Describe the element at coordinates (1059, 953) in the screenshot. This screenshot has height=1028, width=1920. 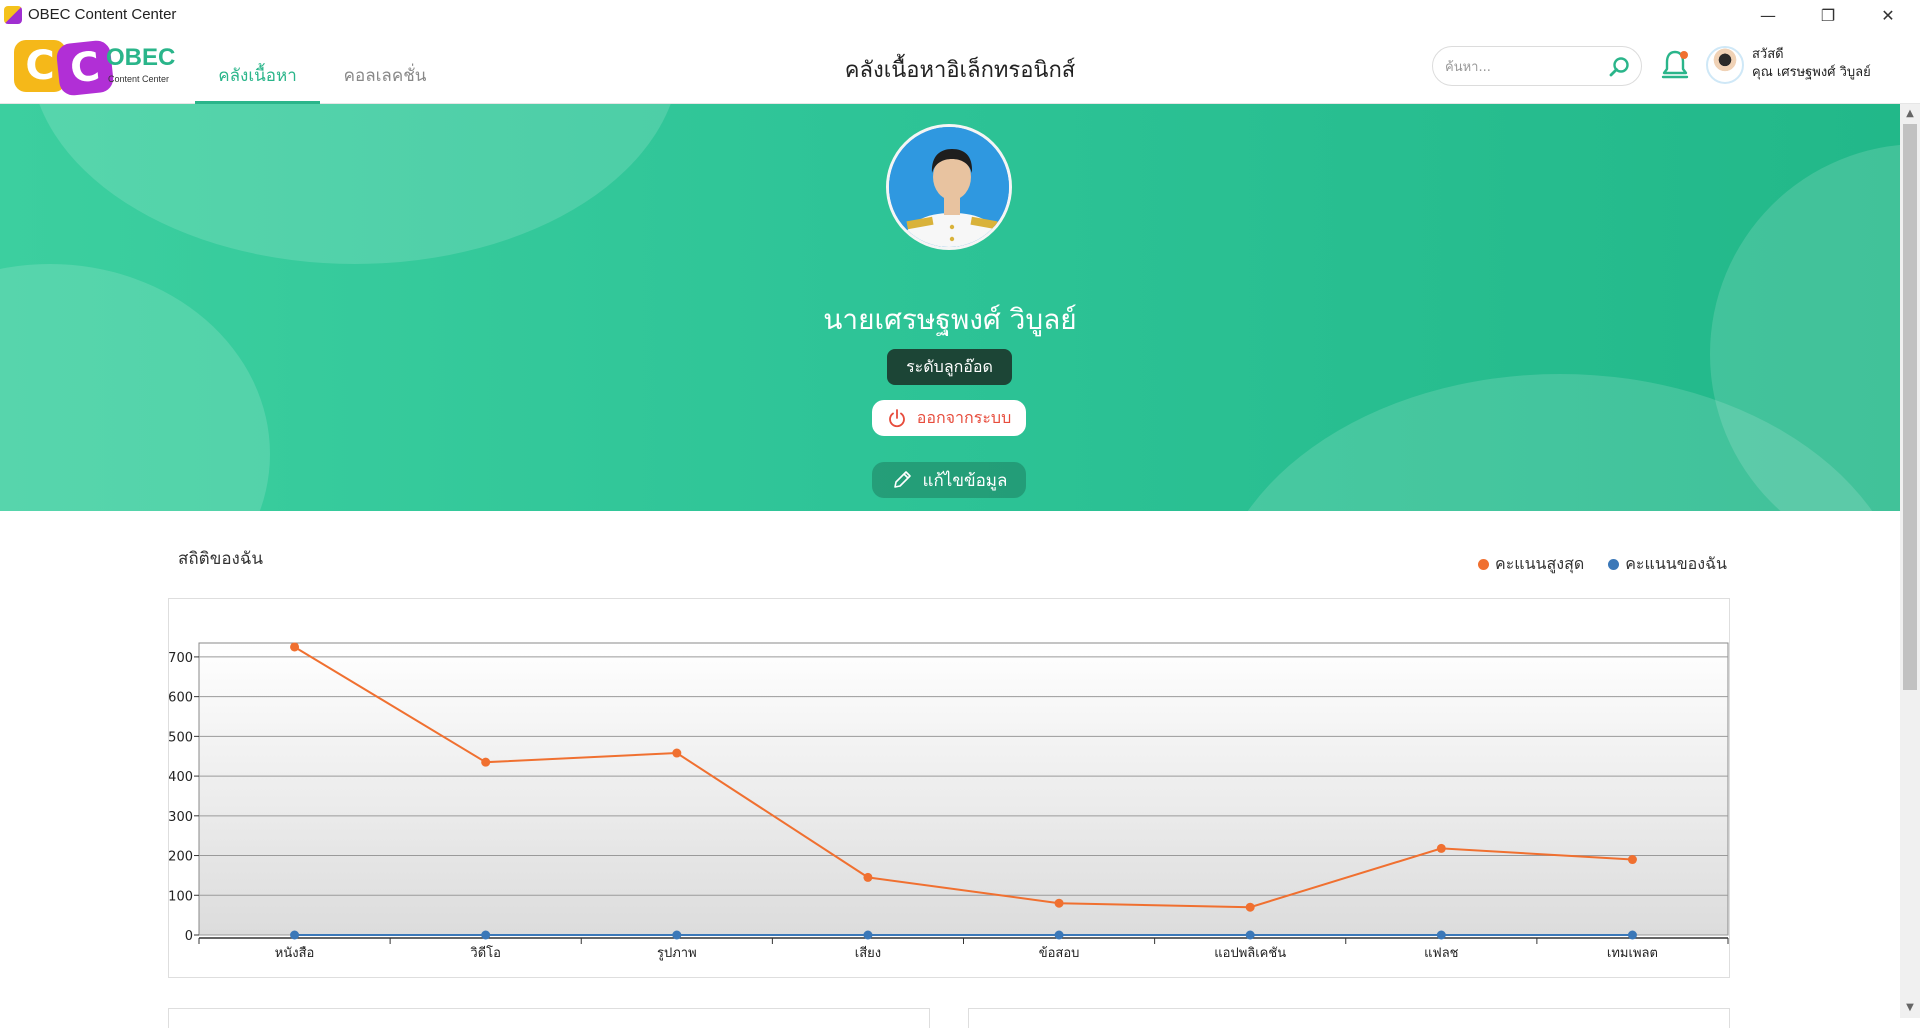
I see `x-tick-label: ข้อสอบ` at that location.